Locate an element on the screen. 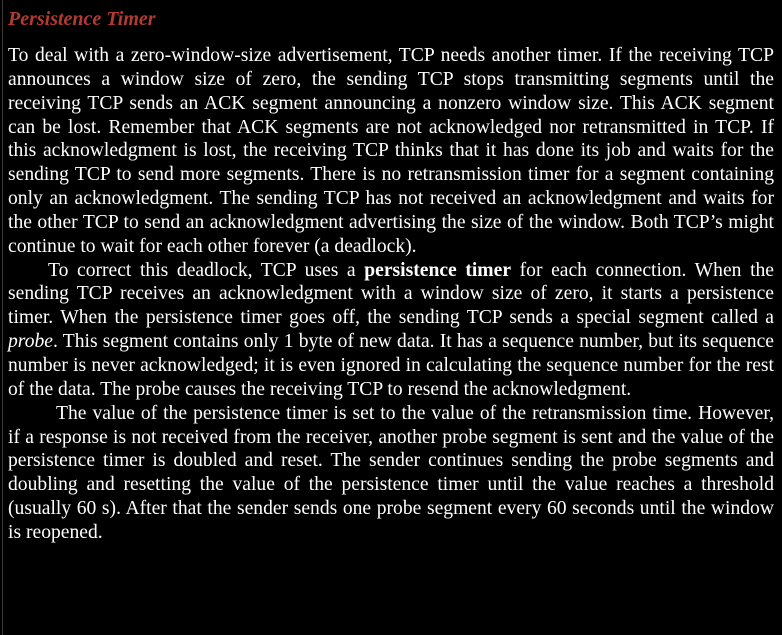 This screenshot has height=635, width=782. paragraph-2-text-start: To correct this deadlock, TCP uses a is located at coordinates (206, 270).